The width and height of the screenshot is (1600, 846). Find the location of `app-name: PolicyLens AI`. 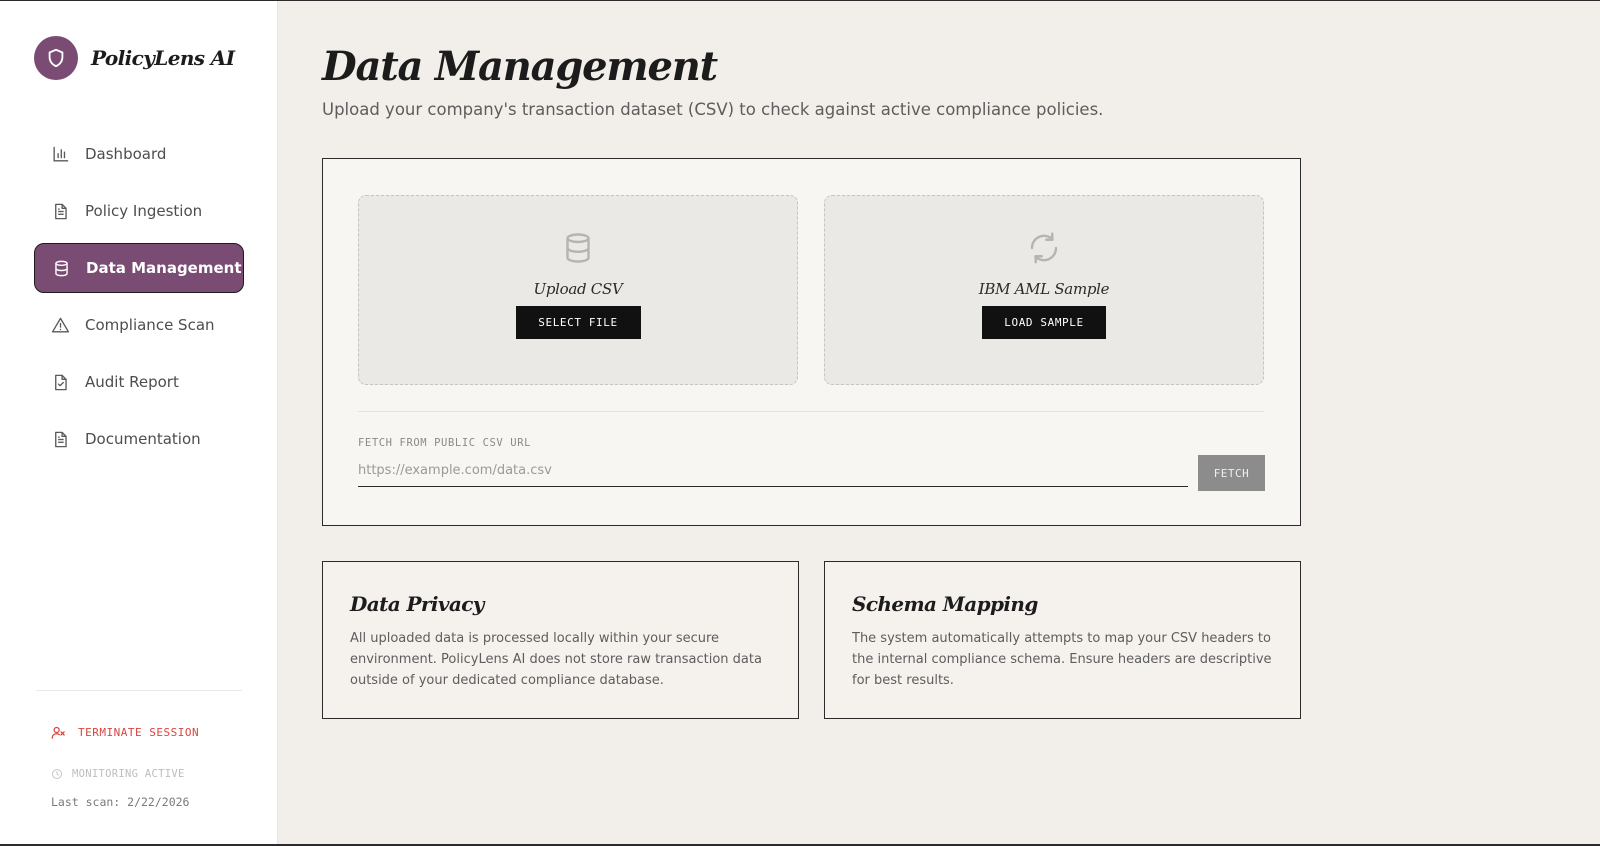

app-name: PolicyLens AI is located at coordinates (163, 58).